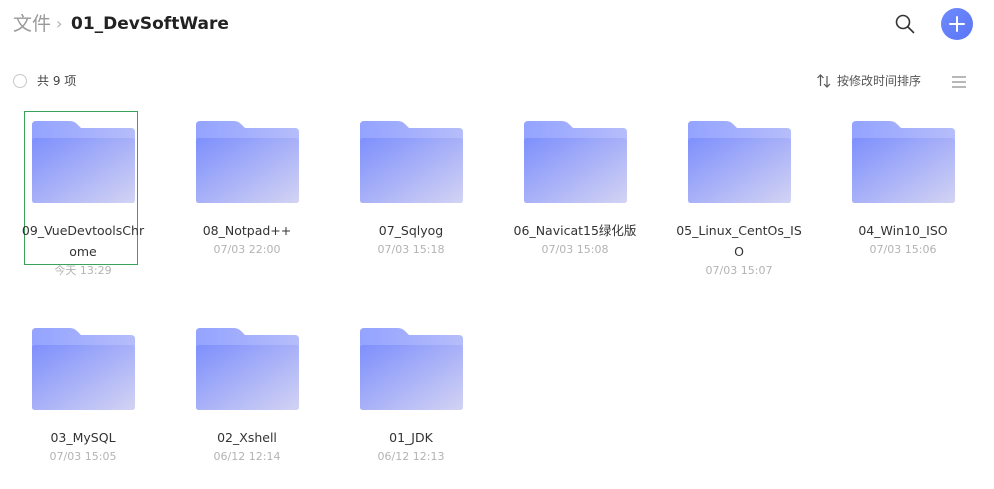  What do you see at coordinates (83, 241) in the screenshot?
I see `folder-name: 09_VueDevtoolsChrome` at bounding box center [83, 241].